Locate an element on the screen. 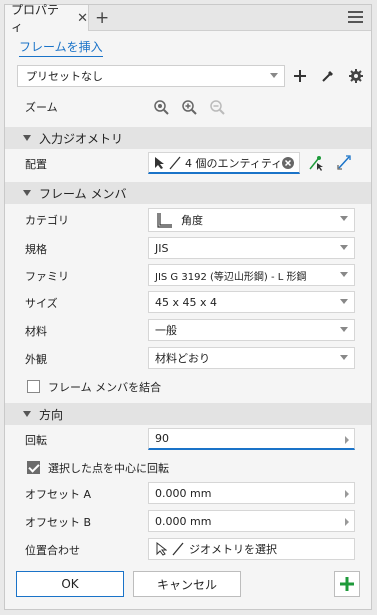  tab-bar: プロパティ ✕ + is located at coordinates (188, 18).